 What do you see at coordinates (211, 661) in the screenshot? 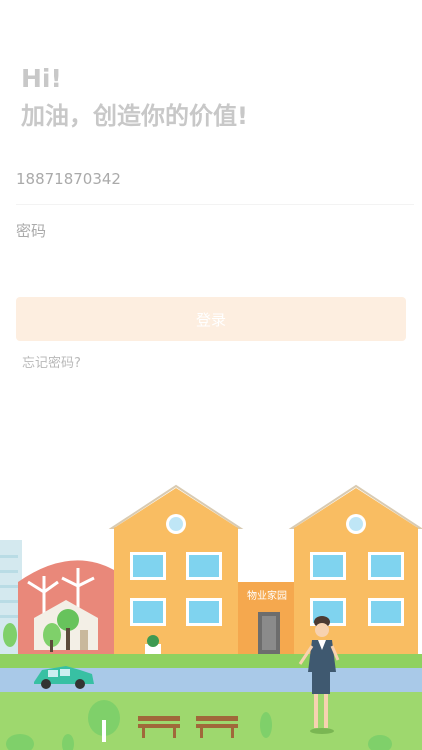
I see `grass-strip` at bounding box center [211, 661].